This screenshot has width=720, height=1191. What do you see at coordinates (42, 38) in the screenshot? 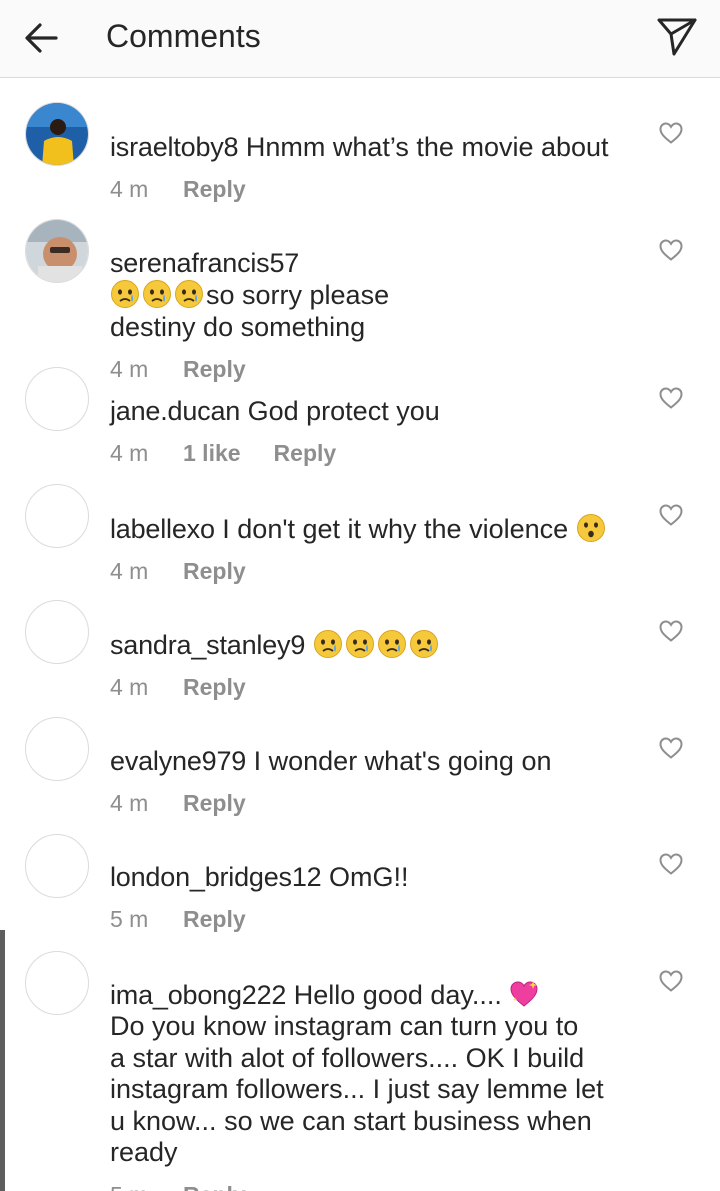
I see `arrow-left-icon` at bounding box center [42, 38].